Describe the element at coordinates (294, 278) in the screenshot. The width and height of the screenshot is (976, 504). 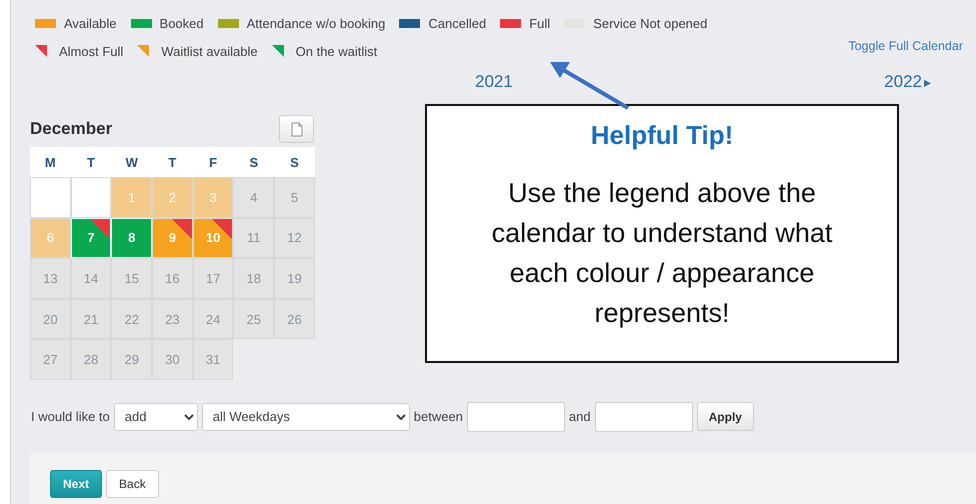
I see `day-cell: 19` at that location.